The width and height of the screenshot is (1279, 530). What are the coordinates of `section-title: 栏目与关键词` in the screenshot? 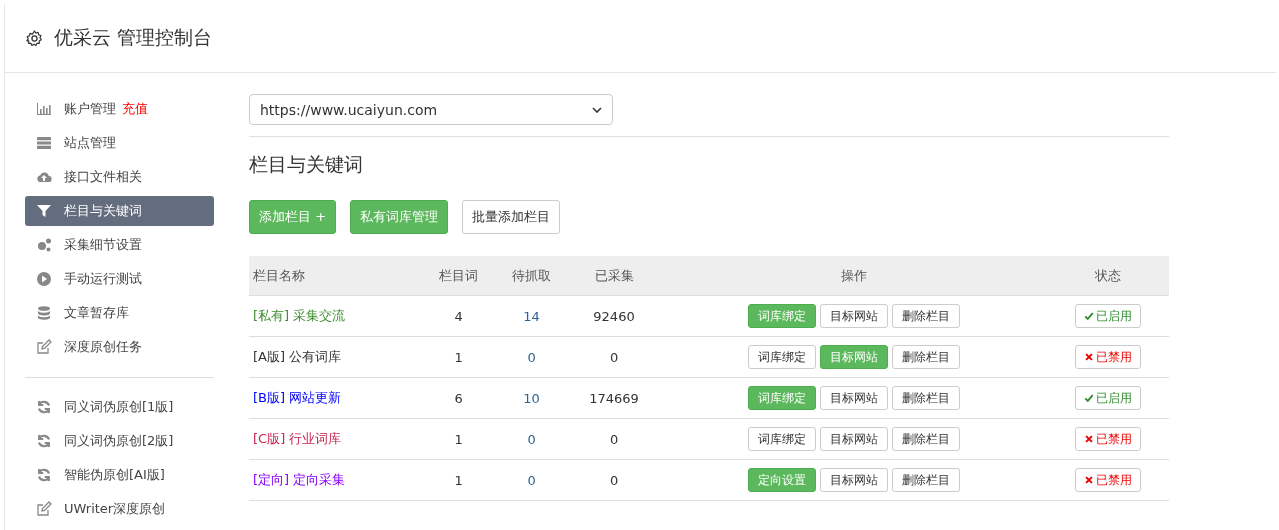 It's located at (306, 164).